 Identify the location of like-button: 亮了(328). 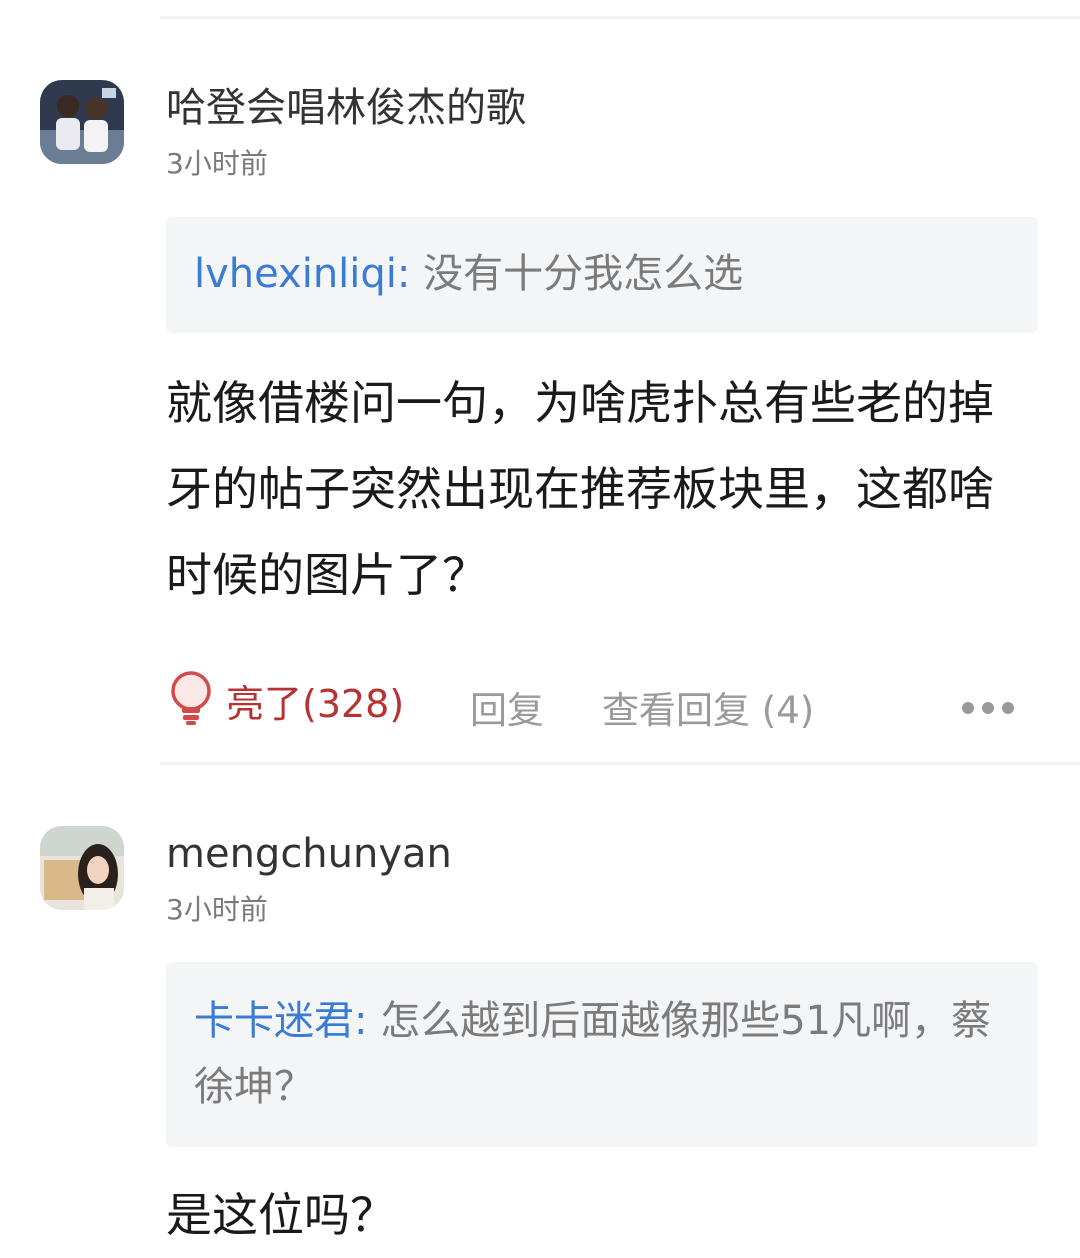
(285, 700).